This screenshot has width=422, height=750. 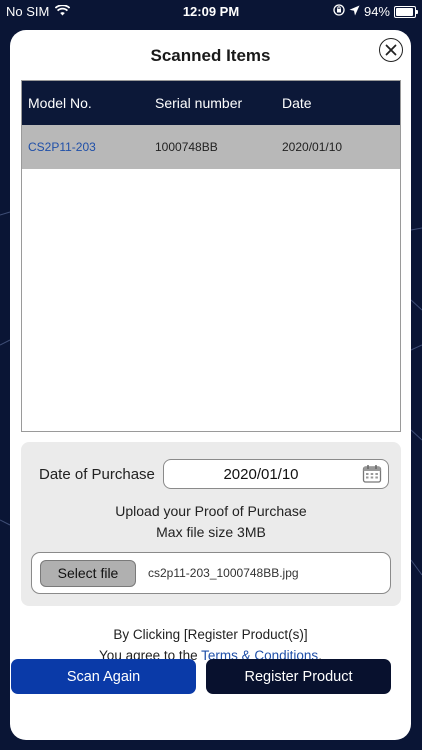 What do you see at coordinates (186, 147) in the screenshot?
I see `serial-cell: 1000748BB` at bounding box center [186, 147].